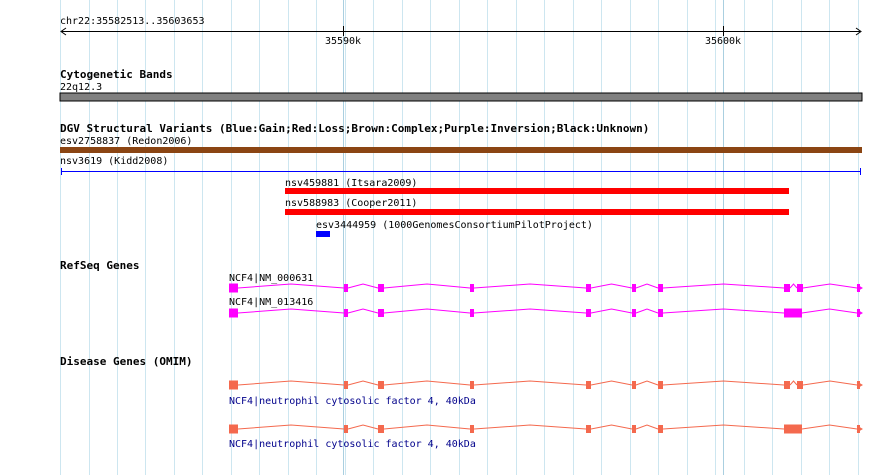 The width and height of the screenshot is (890, 475). Describe the element at coordinates (132, 21) in the screenshot. I see `location-label: chr22:35582513..35603653` at that location.